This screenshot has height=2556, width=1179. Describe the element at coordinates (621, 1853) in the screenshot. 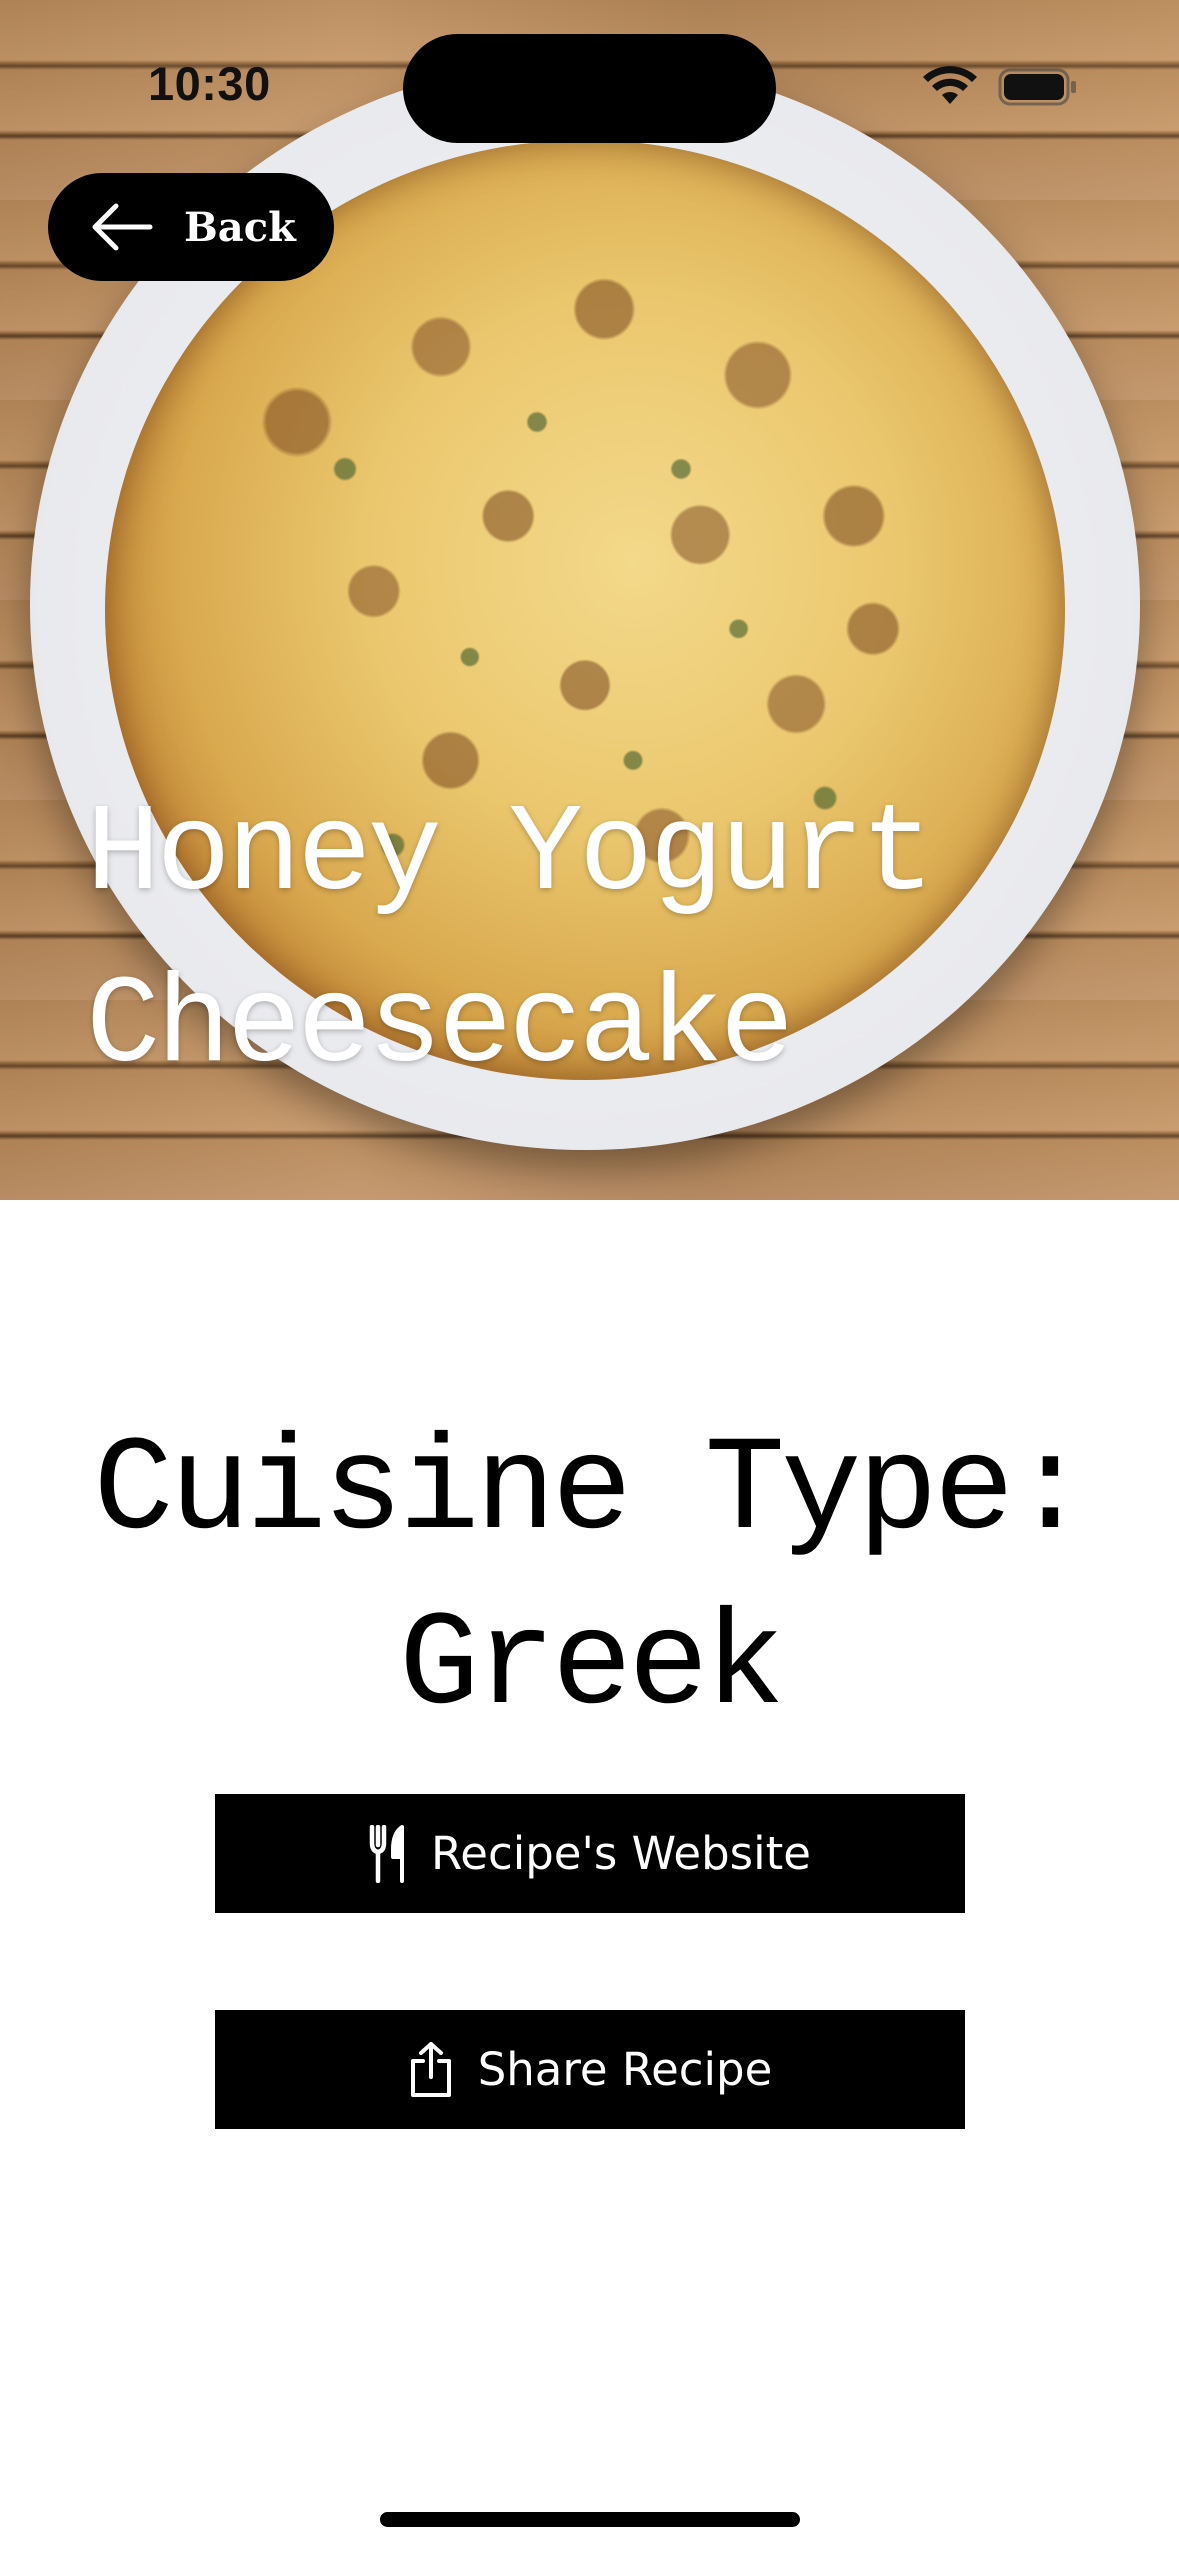

I see `recipe-website-label: Recipe's Website` at that location.